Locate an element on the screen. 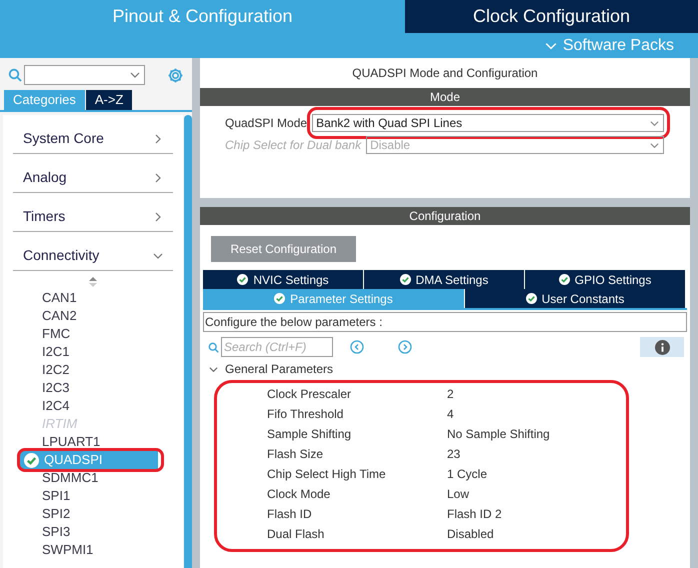 This screenshot has width=698, height=568. info-button is located at coordinates (662, 347).